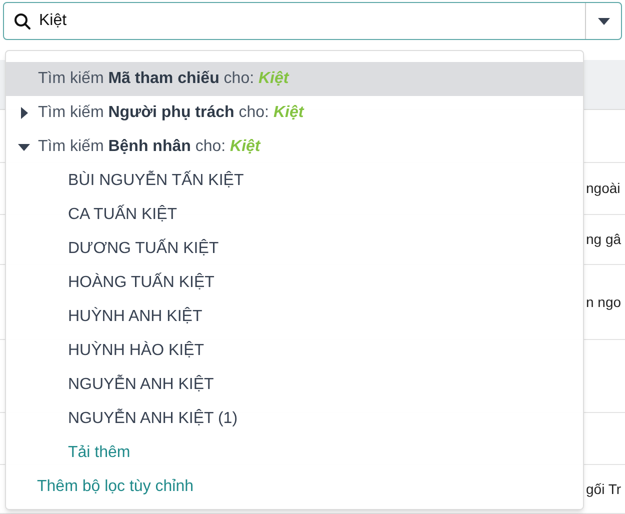 This screenshot has height=514, width=625. What do you see at coordinates (603, 188) in the screenshot?
I see `table-cell-text: ngoài` at bounding box center [603, 188].